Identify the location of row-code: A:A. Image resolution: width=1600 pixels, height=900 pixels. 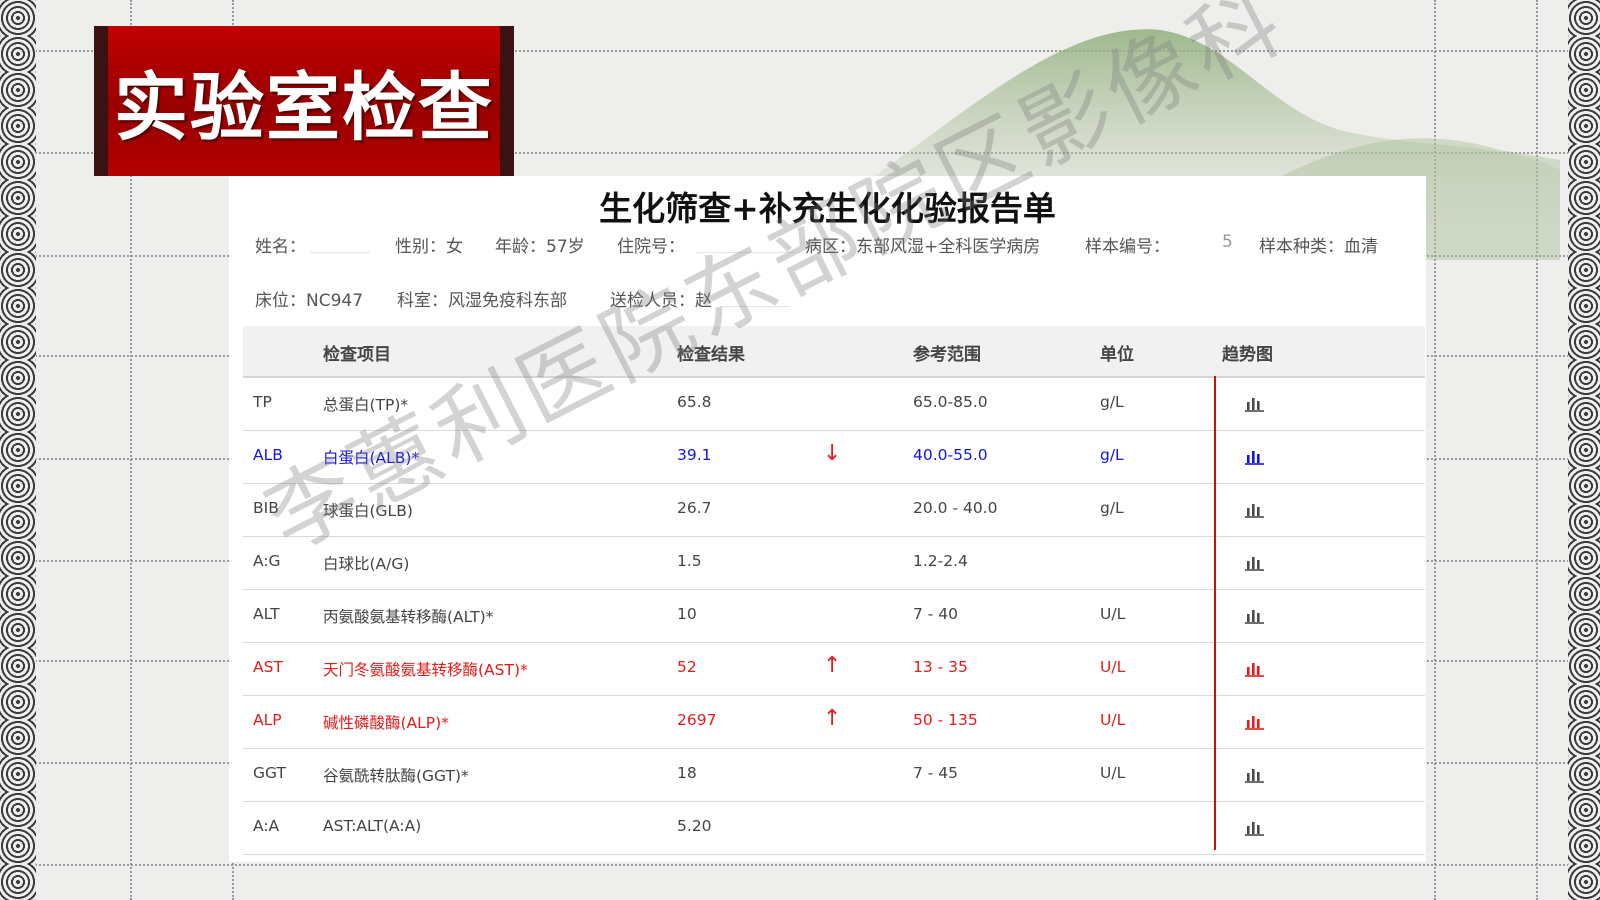
(266, 826).